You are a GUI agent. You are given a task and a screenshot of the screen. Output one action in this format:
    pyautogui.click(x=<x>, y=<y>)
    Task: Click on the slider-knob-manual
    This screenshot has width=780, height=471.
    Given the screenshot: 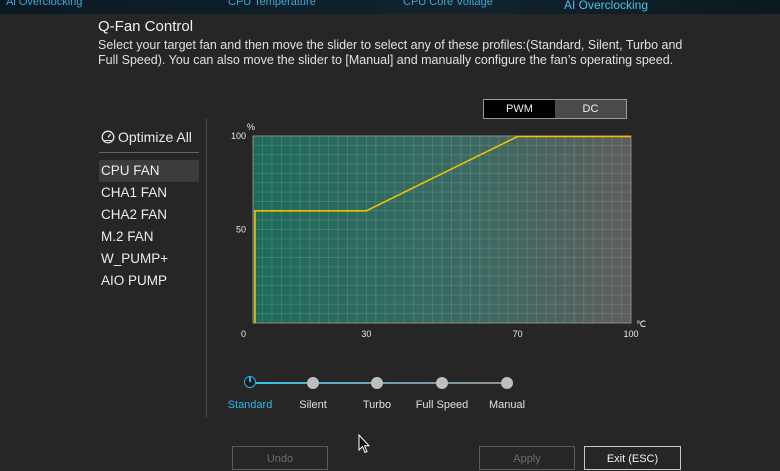 What is the action you would take?
    pyautogui.click(x=507, y=383)
    